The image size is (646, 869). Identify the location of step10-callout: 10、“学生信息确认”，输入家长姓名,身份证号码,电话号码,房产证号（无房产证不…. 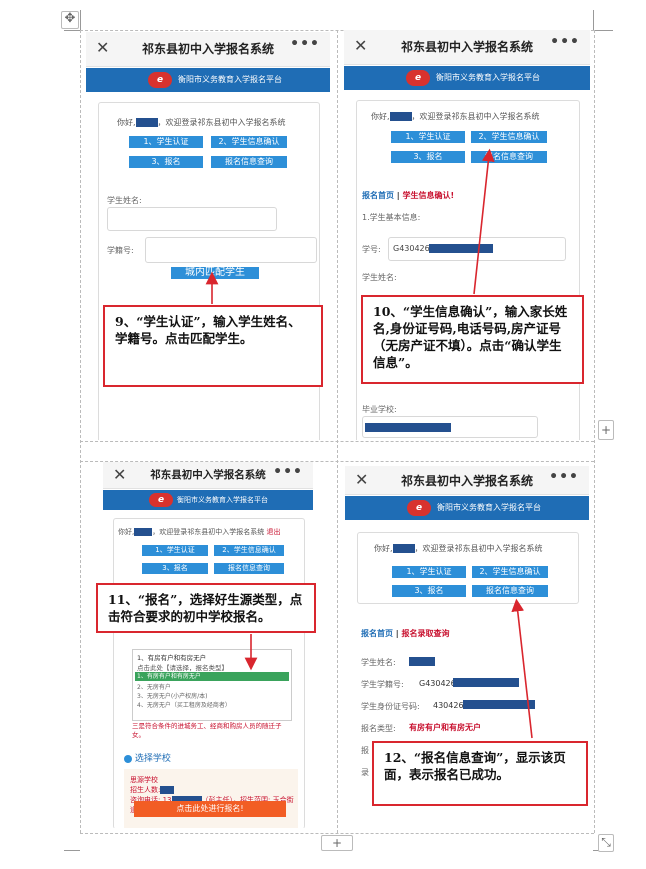
(472, 339).